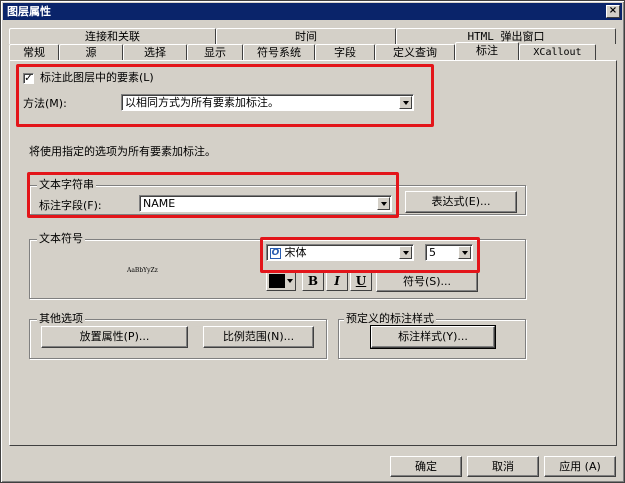  Describe the element at coordinates (45, 103) in the screenshot. I see `method-label: 方法(M):` at that location.